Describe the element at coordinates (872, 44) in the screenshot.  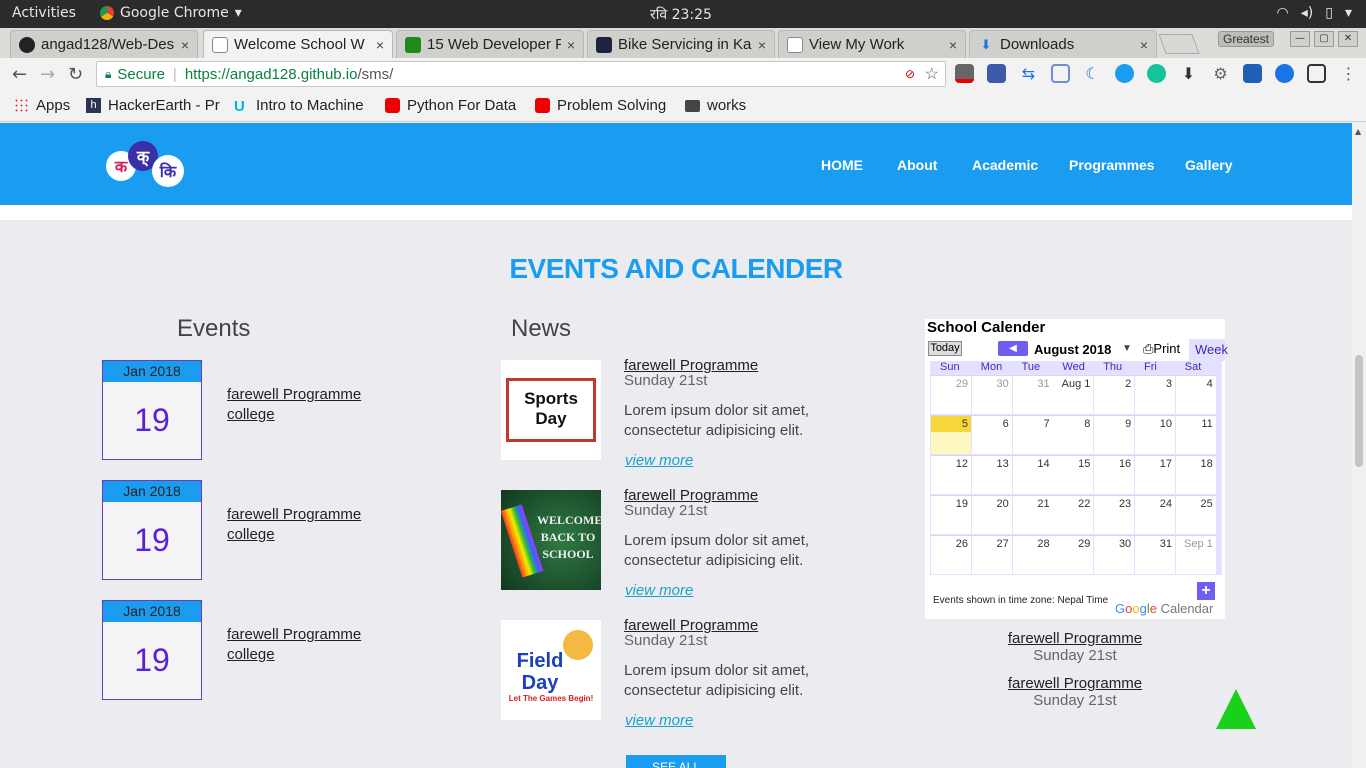
I see `tab-view-my-work: View My Work ×` at that location.